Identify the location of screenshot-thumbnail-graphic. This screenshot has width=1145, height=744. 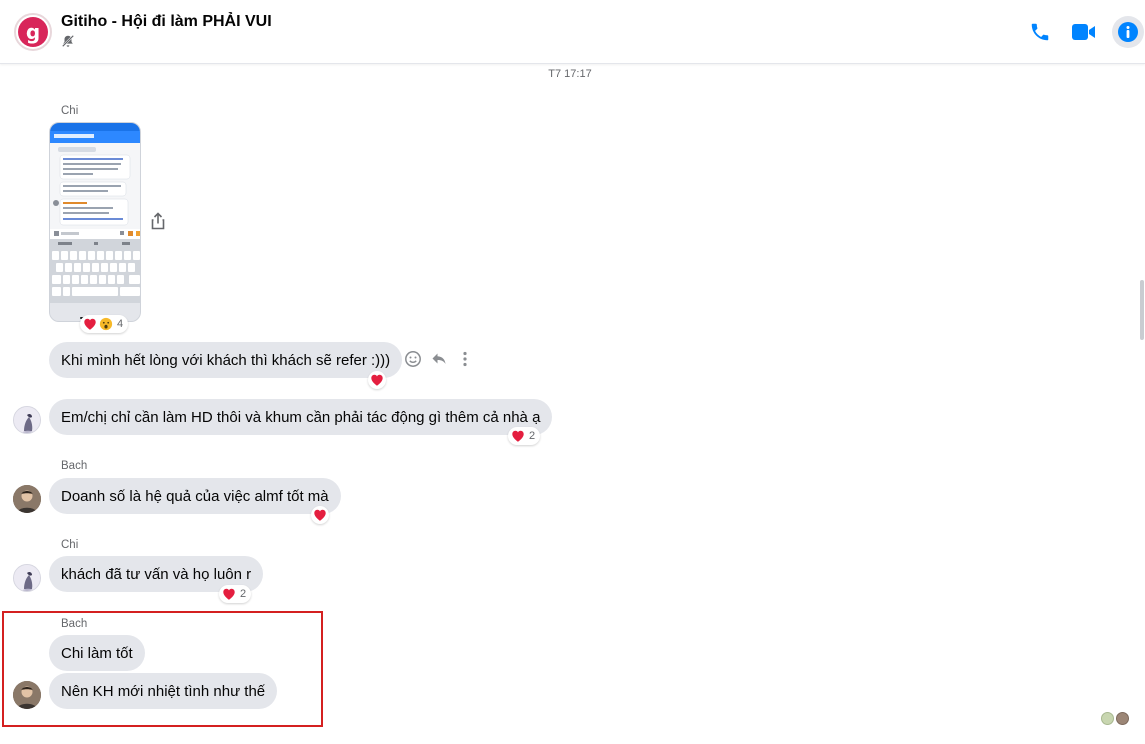
(95, 222).